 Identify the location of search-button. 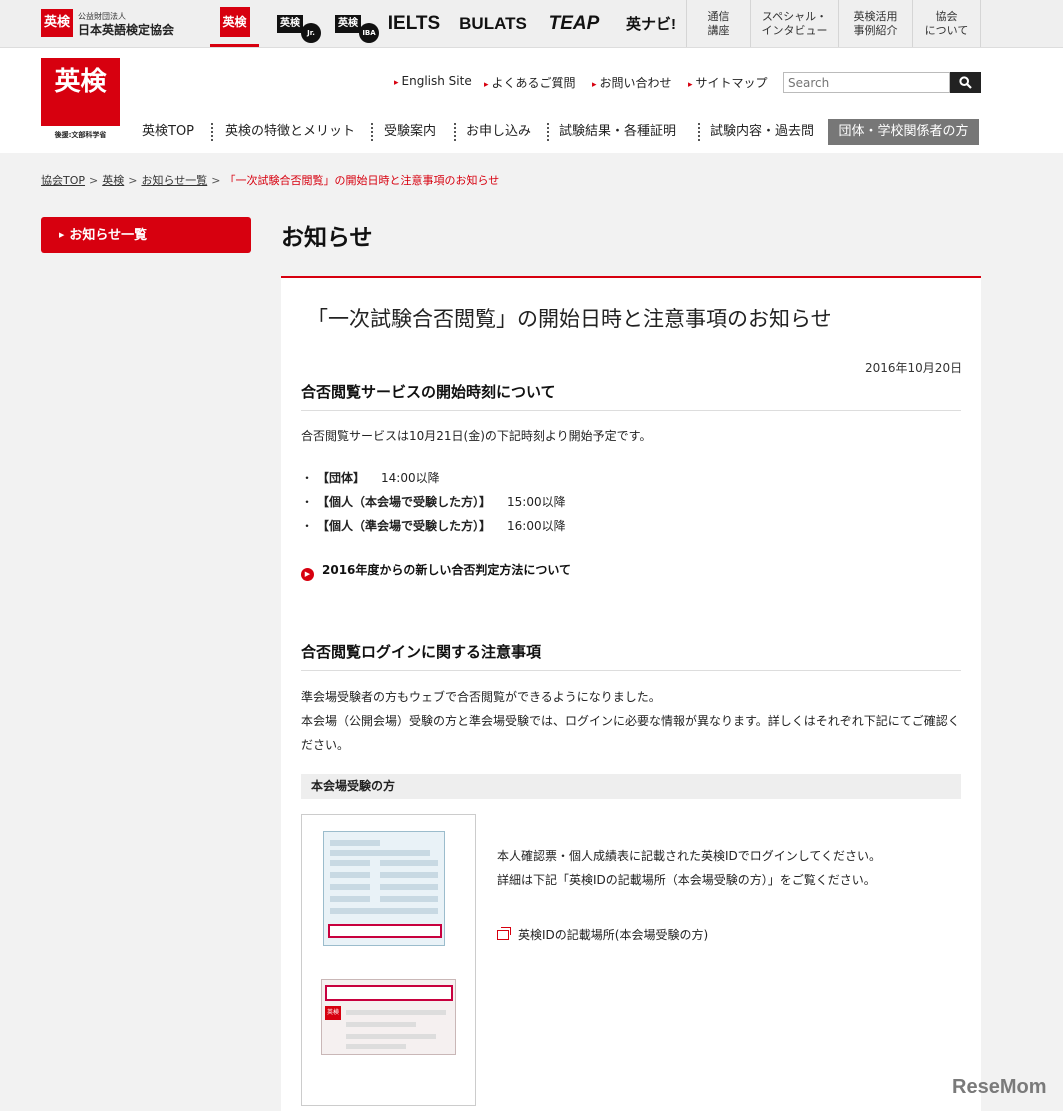
(965, 82).